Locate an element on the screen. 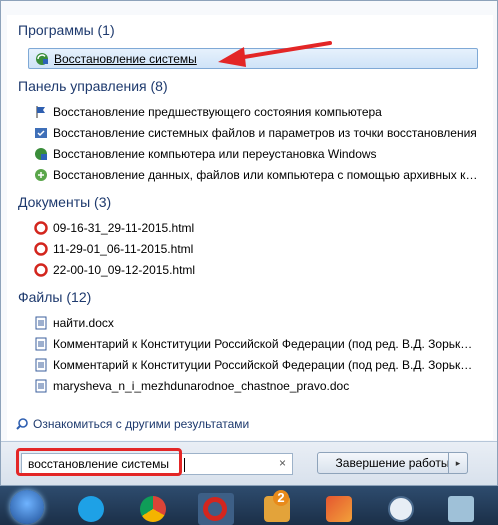  backup-icon is located at coordinates (41, 174).